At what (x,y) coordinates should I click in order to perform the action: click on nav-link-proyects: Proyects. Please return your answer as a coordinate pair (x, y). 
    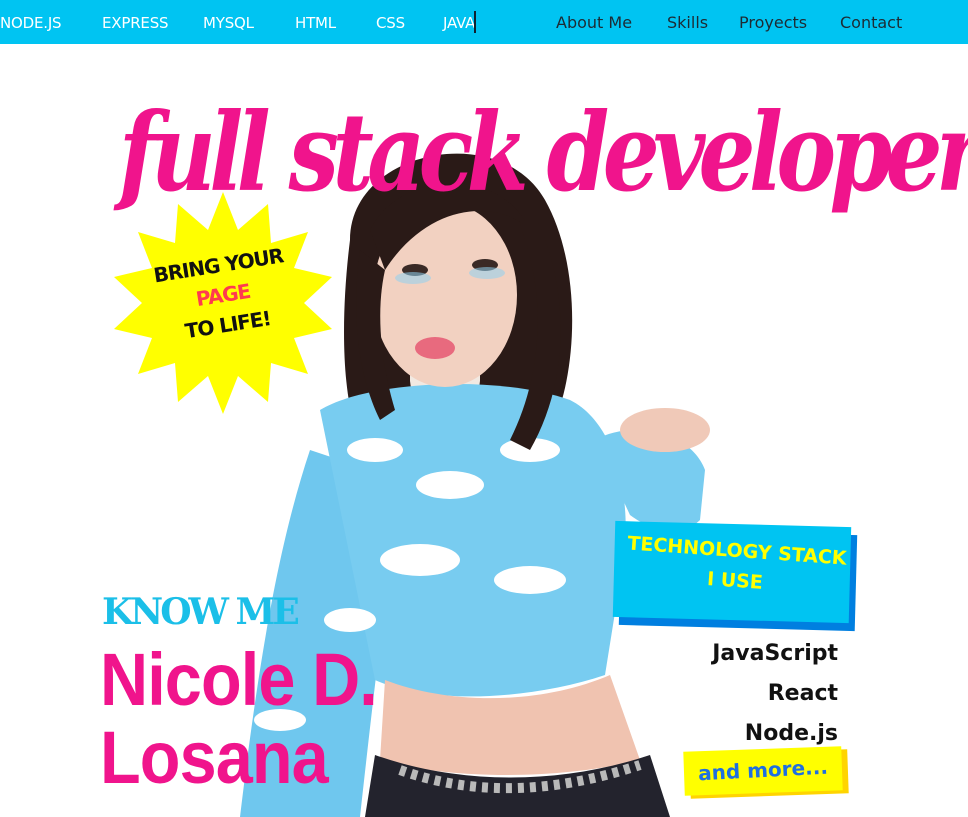
    Looking at the image, I should click on (773, 22).